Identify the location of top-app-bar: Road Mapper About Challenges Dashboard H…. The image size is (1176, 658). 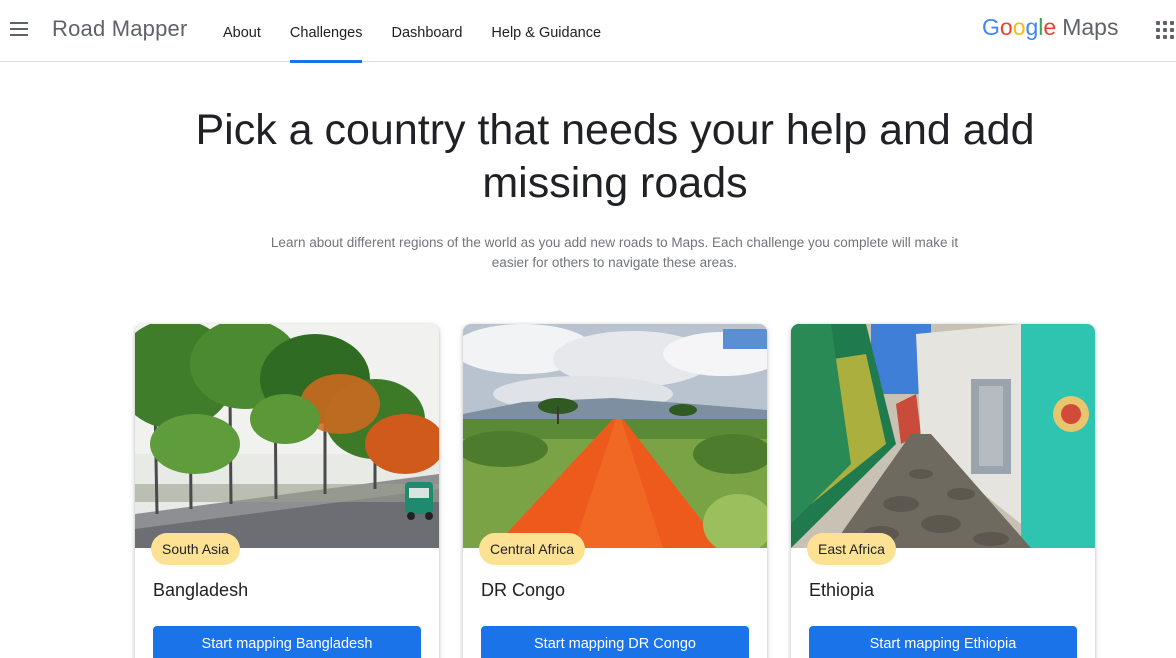
(588, 31).